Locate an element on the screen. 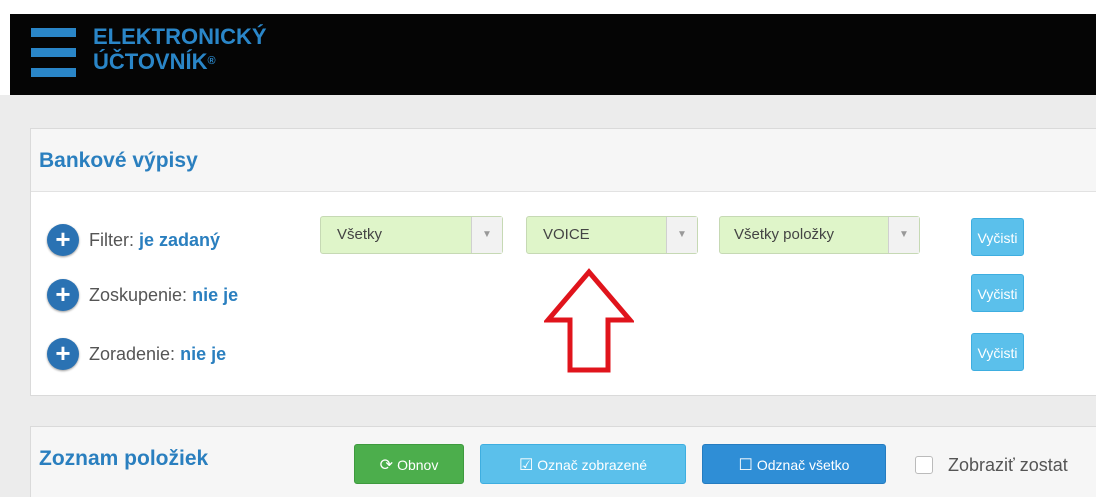 This screenshot has height=497, width=1096. empty-box-icon: ☐ is located at coordinates (745, 465).